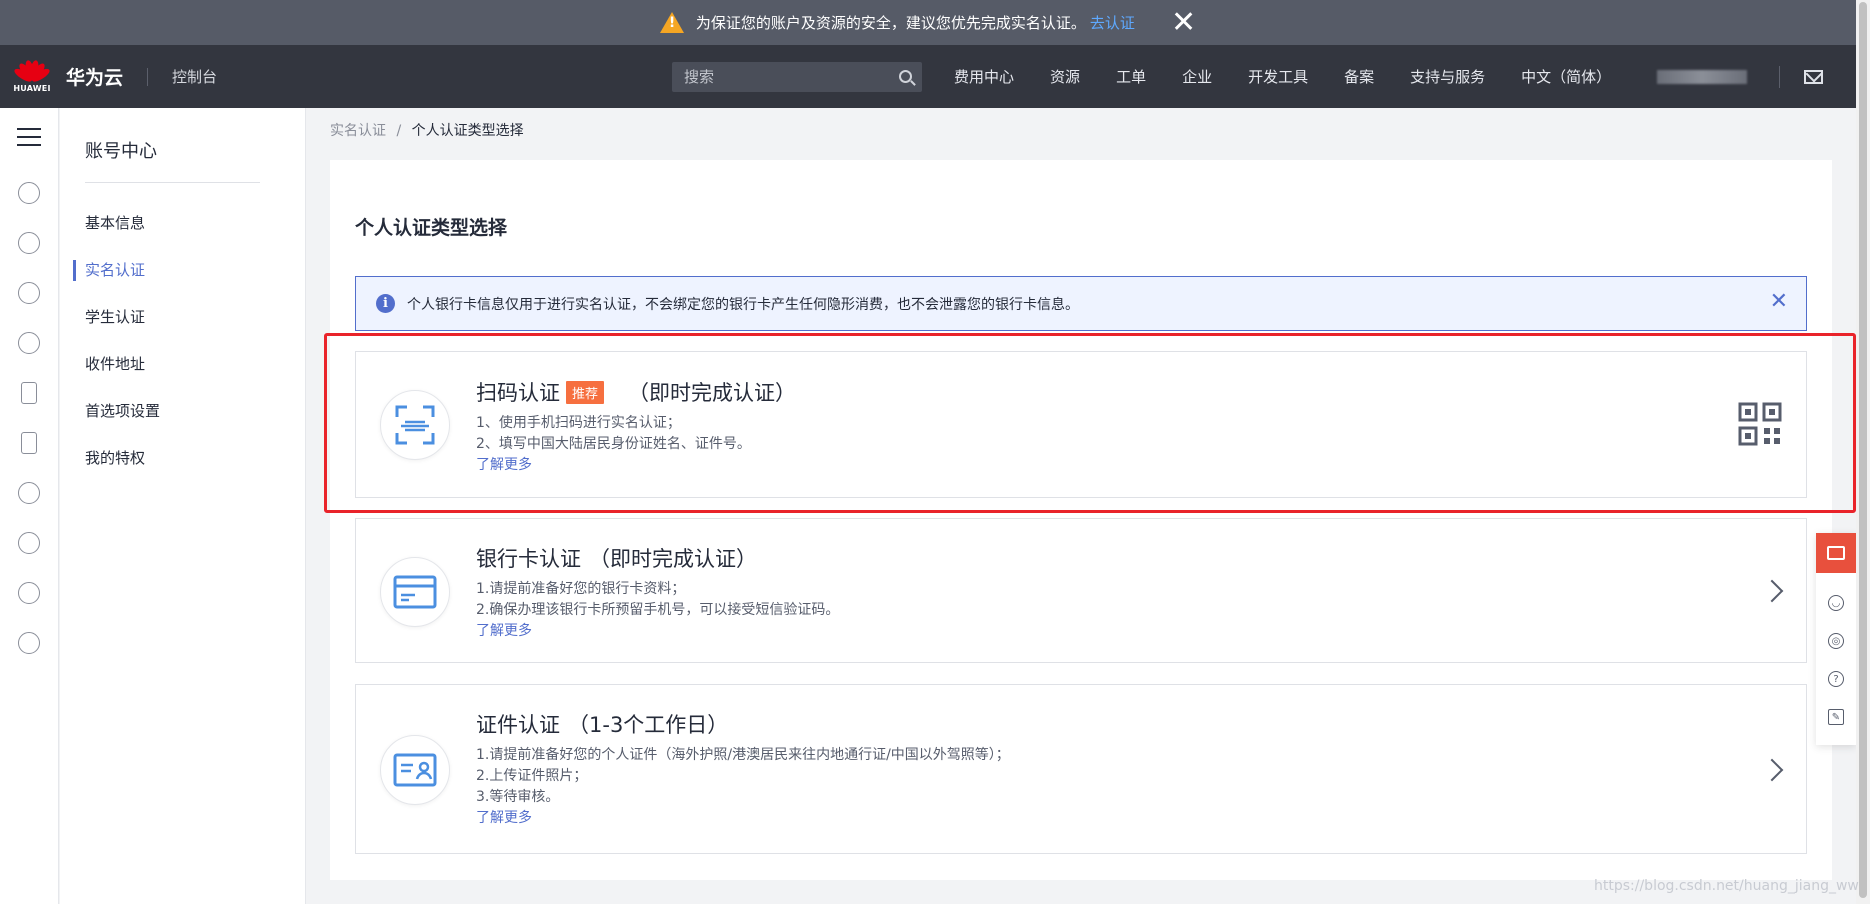  Describe the element at coordinates (1065, 76) in the screenshot. I see `nav-resources: 资源` at that location.